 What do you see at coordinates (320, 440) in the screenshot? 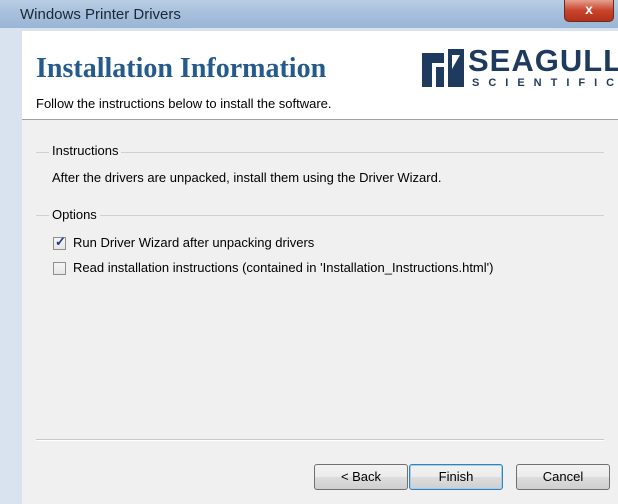
I see `footer-separator` at bounding box center [320, 440].